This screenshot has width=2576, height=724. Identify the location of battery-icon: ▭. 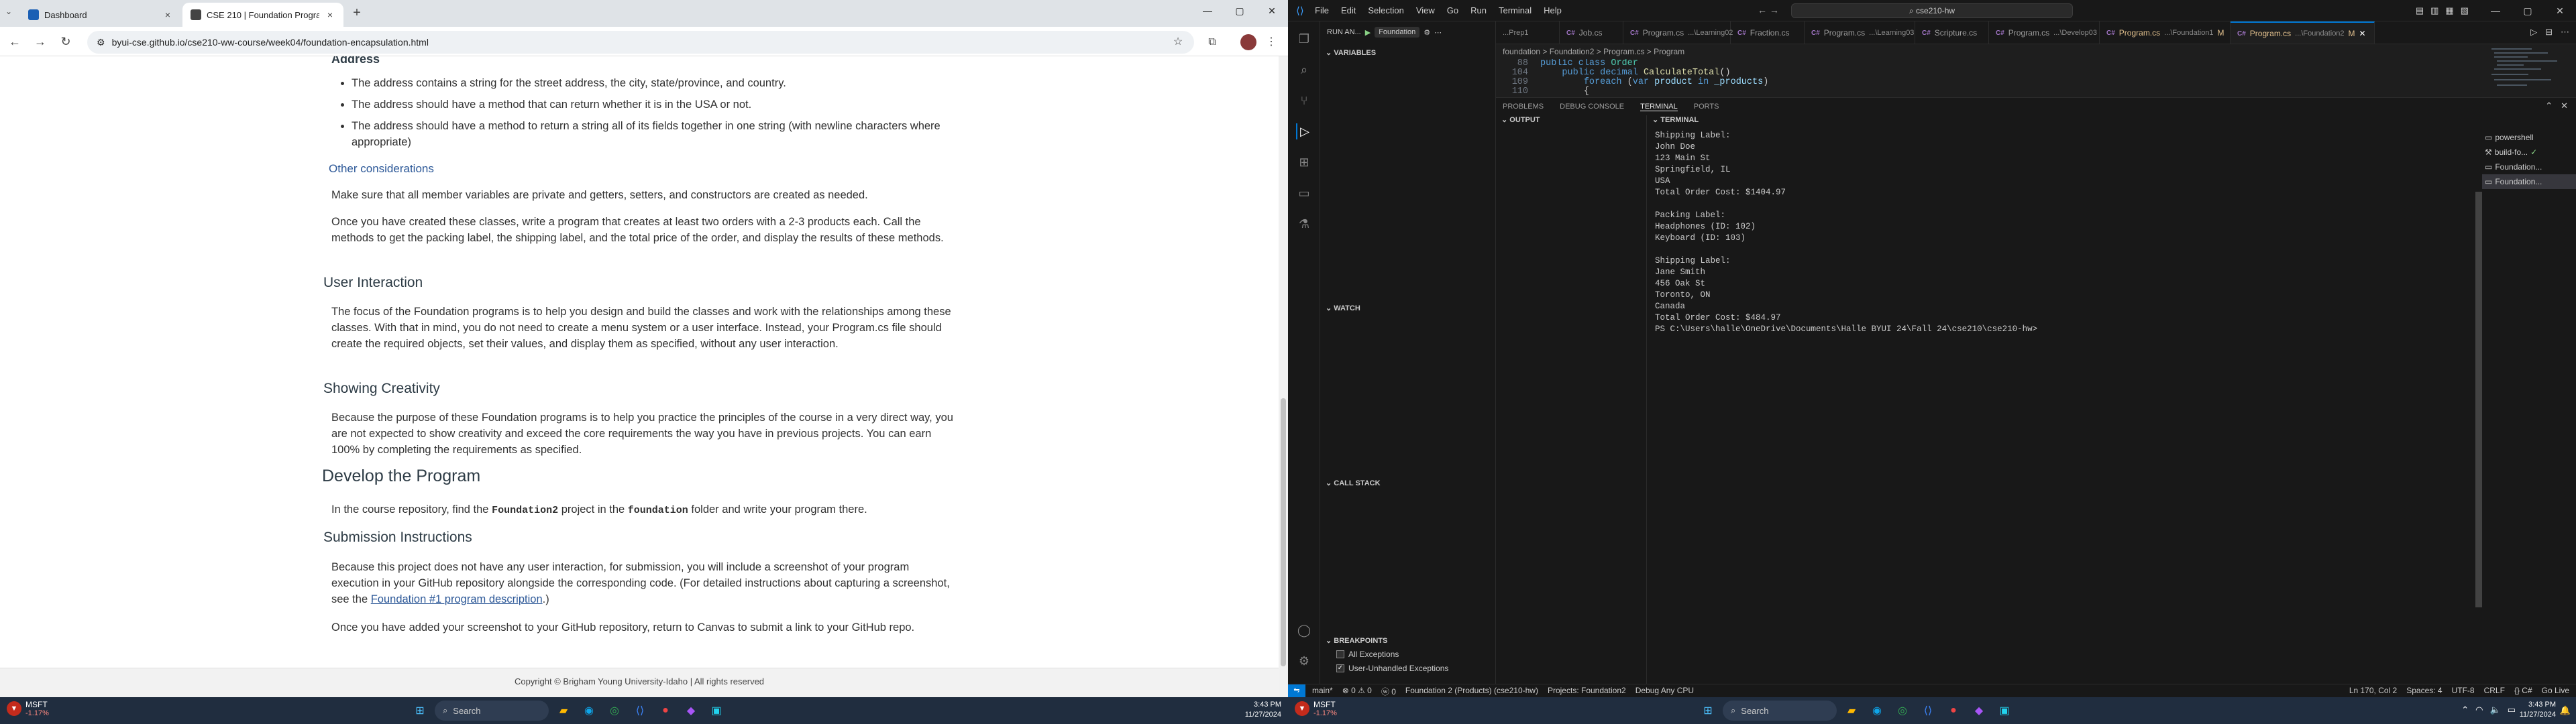
(2512, 710).